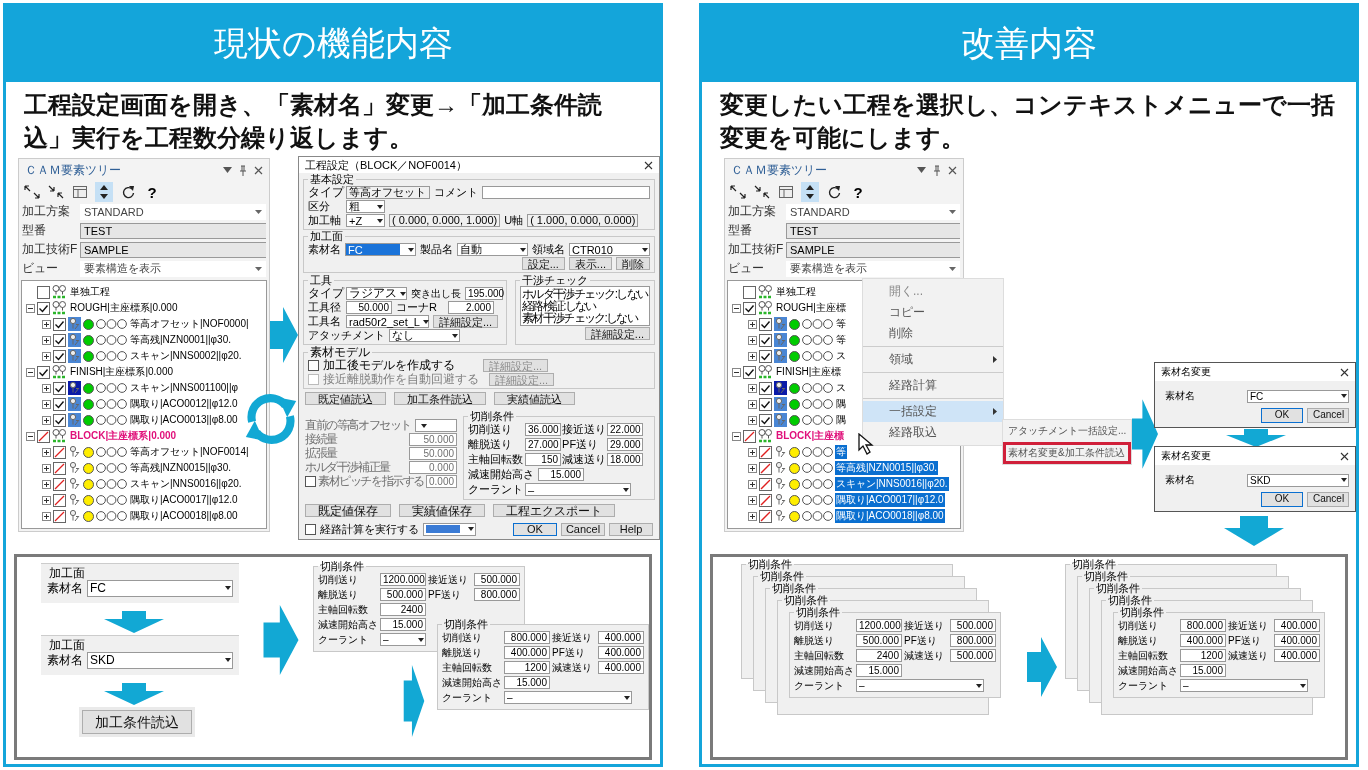 This screenshot has height=770, width=1368. I want to click on sort-button, so click(104, 192).